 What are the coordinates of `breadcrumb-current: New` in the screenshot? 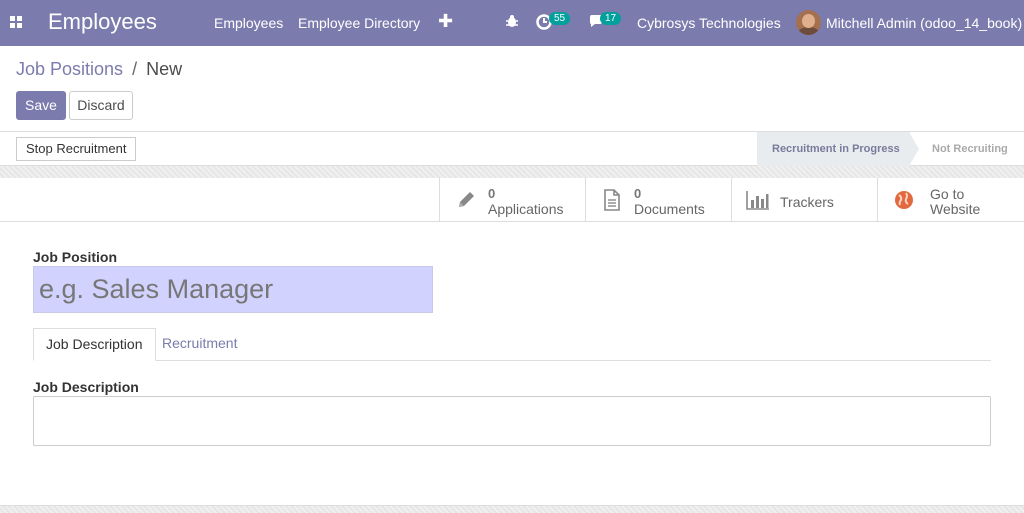 It's located at (164, 69).